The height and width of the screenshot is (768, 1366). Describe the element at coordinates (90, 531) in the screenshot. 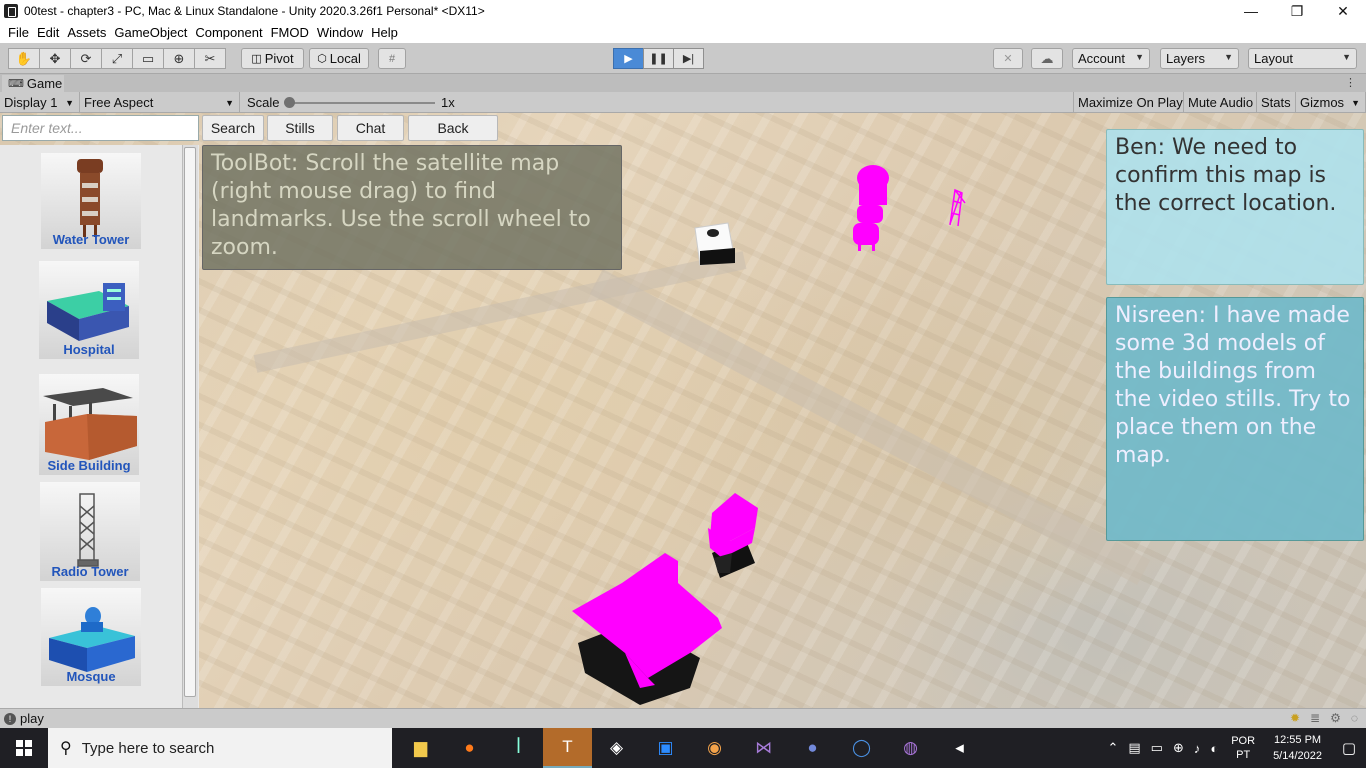

I see `card-radio-tower: Radio Tower` at that location.